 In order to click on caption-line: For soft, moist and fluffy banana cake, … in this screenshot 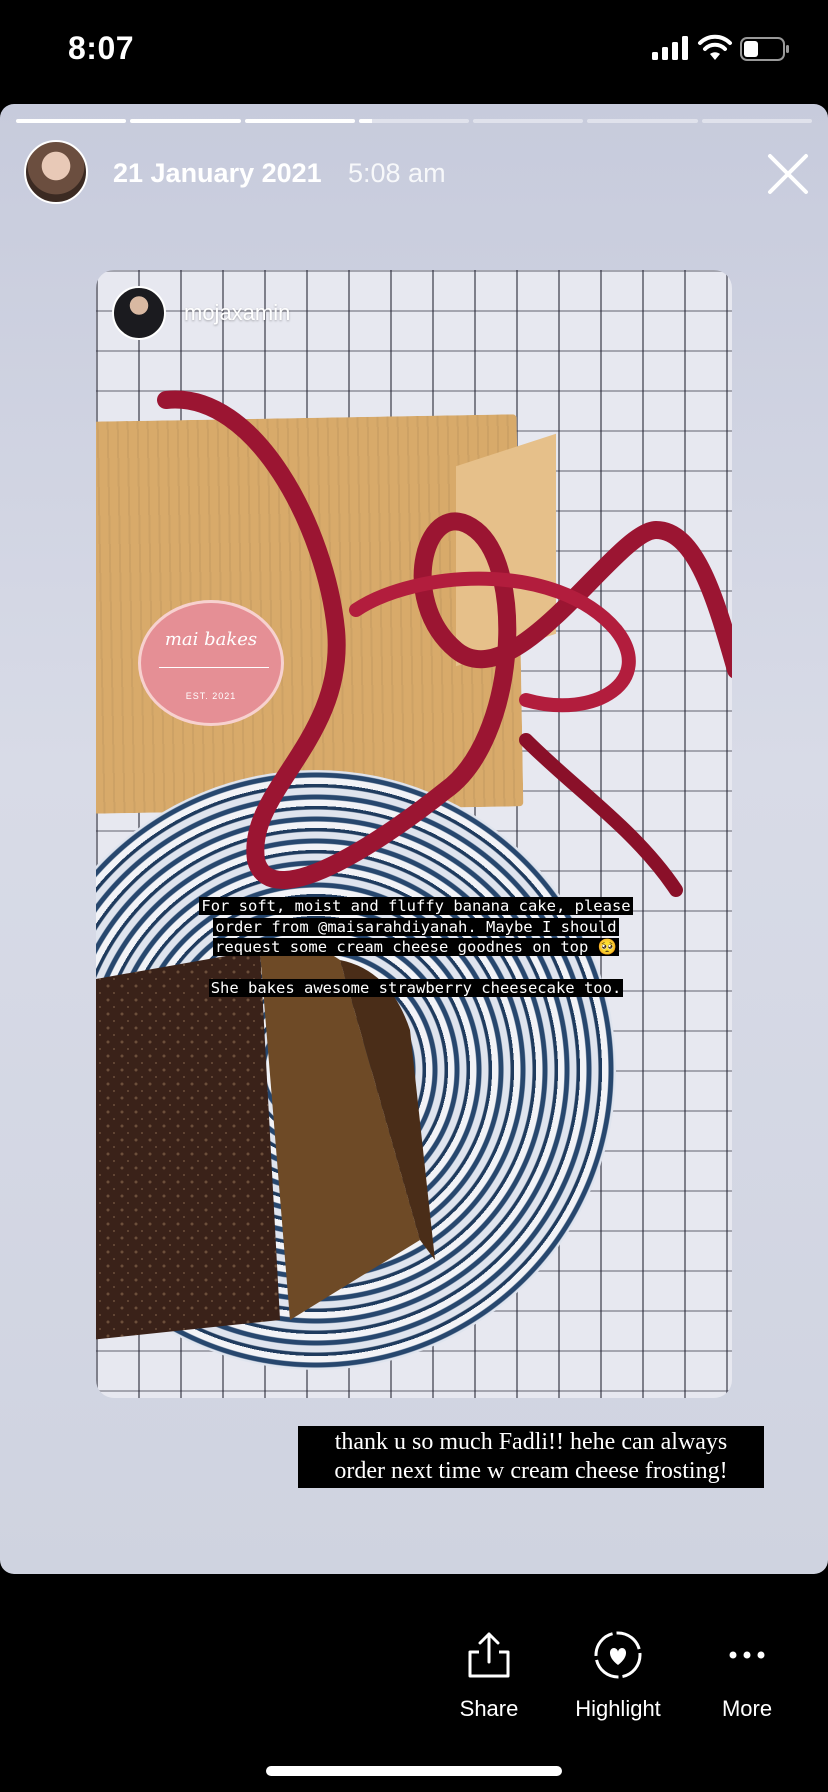, I will do `click(416, 906)`.